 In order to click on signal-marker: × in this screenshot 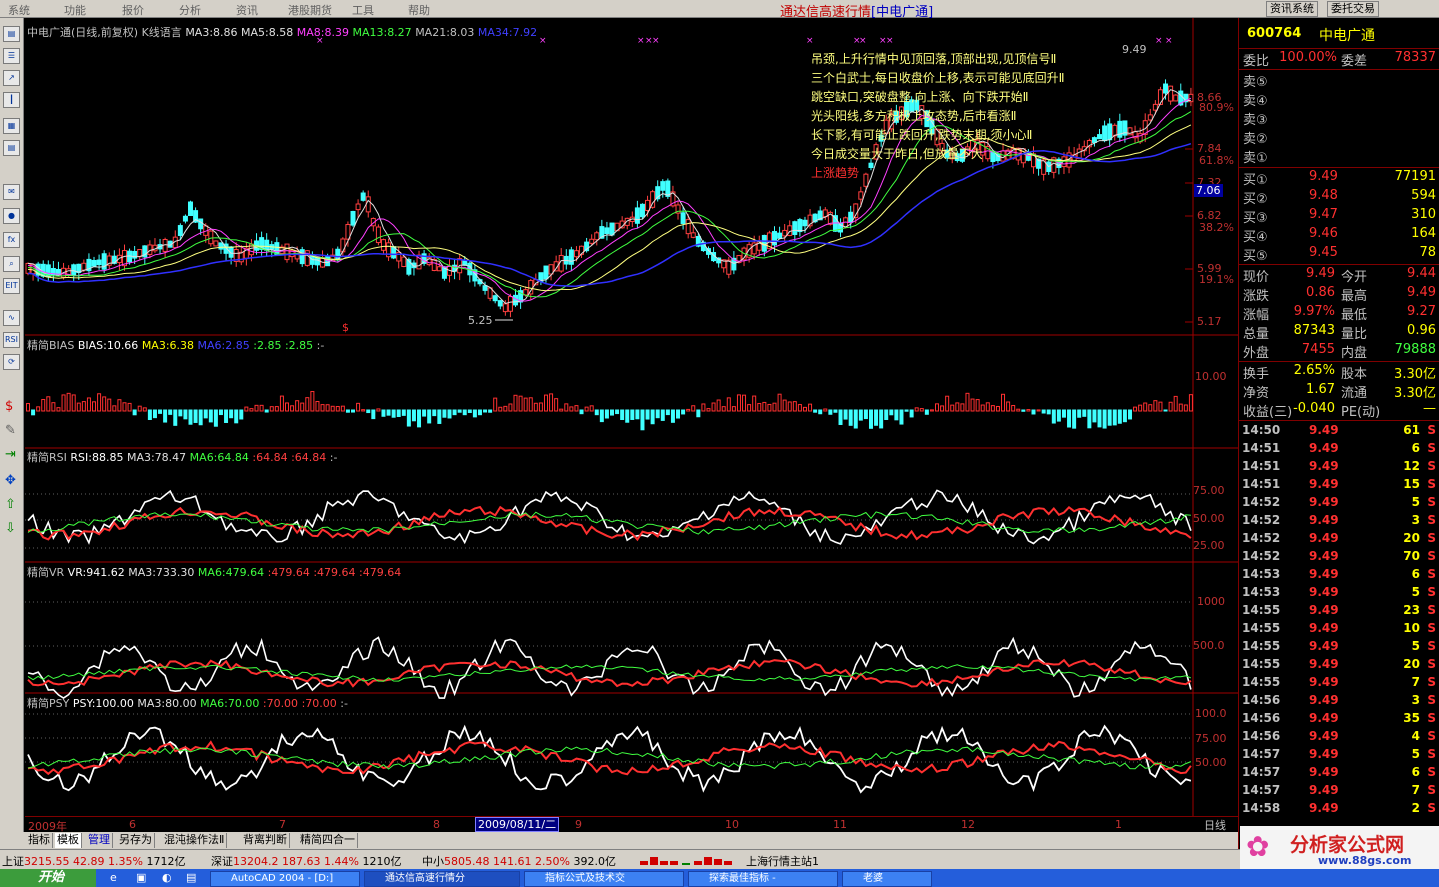, I will do `click(1169, 41)`.